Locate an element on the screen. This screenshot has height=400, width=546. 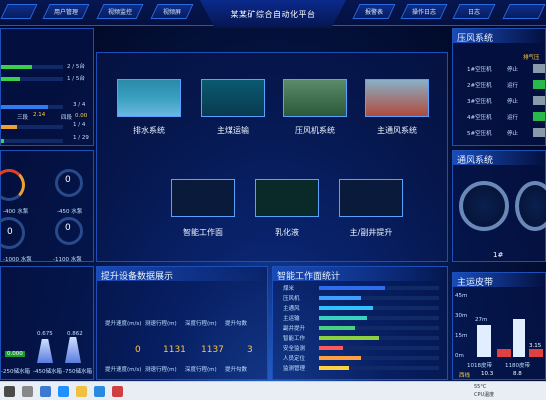
nav-video-monitor: 视频监控 is located at coordinates (120, 11).